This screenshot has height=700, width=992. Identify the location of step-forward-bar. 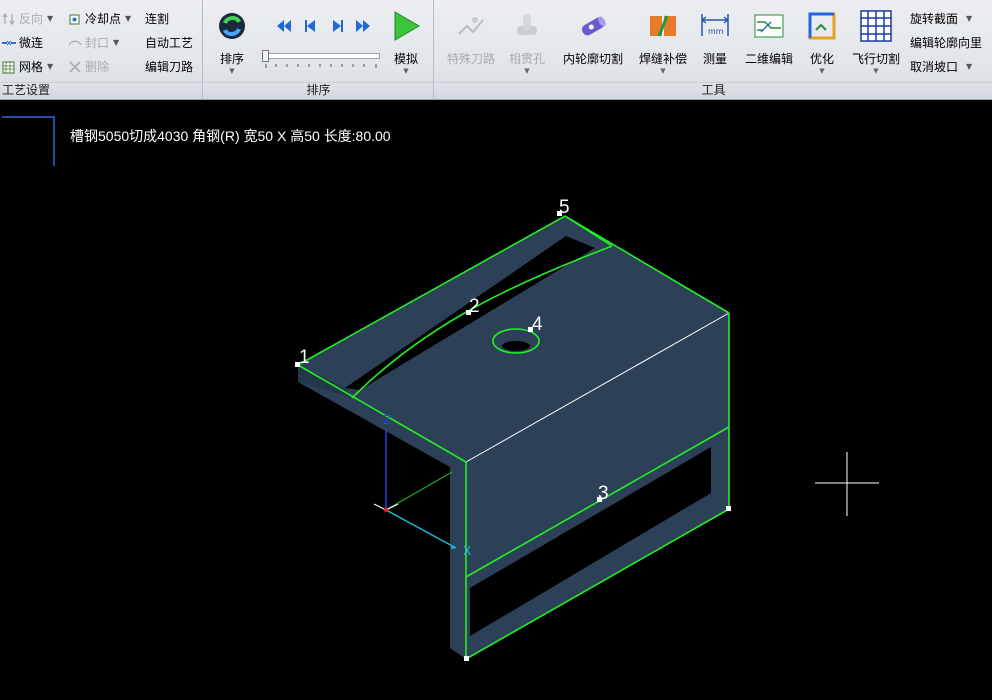
(342, 26).